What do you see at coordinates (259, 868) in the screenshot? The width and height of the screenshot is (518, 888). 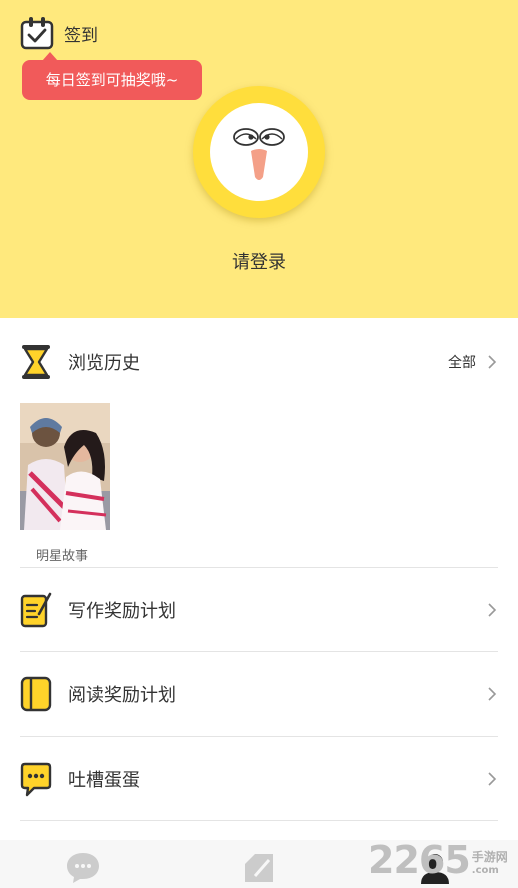 I see `edit-icon` at bounding box center [259, 868].